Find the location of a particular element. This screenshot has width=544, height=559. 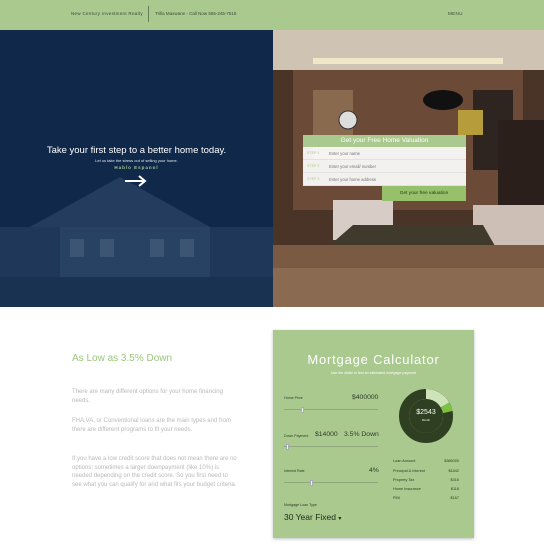

loan-type-label: Mortgage Loan Type is located at coordinates (300, 505).